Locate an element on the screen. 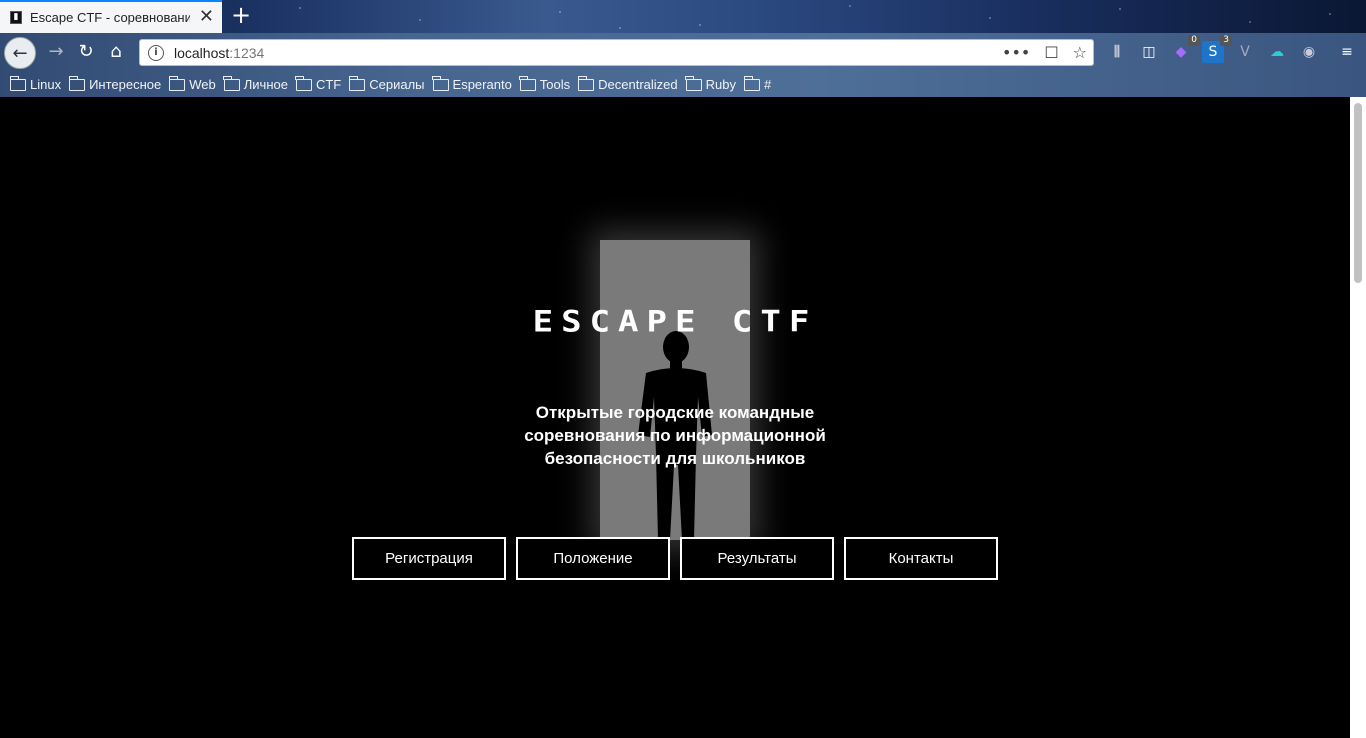 The image size is (1366, 738). bookmark-folder: Web is located at coordinates (192, 83).